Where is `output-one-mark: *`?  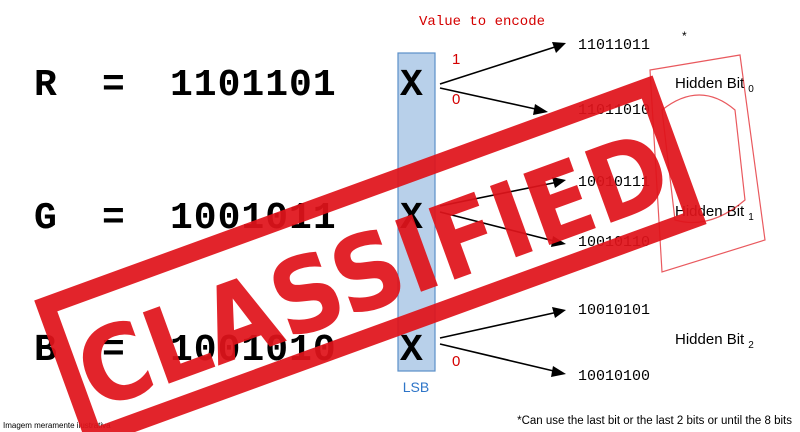
output-one-mark: * is located at coordinates (684, 36).